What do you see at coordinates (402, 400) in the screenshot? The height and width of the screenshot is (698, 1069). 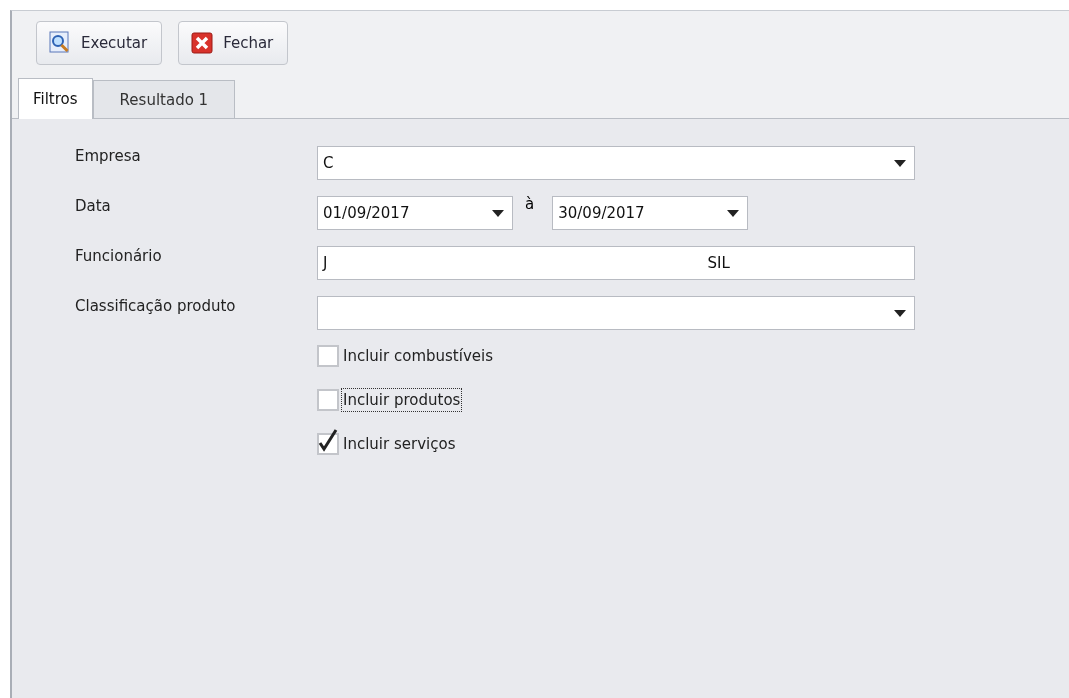 I see `checkbox-label: Incluir produtos` at bounding box center [402, 400].